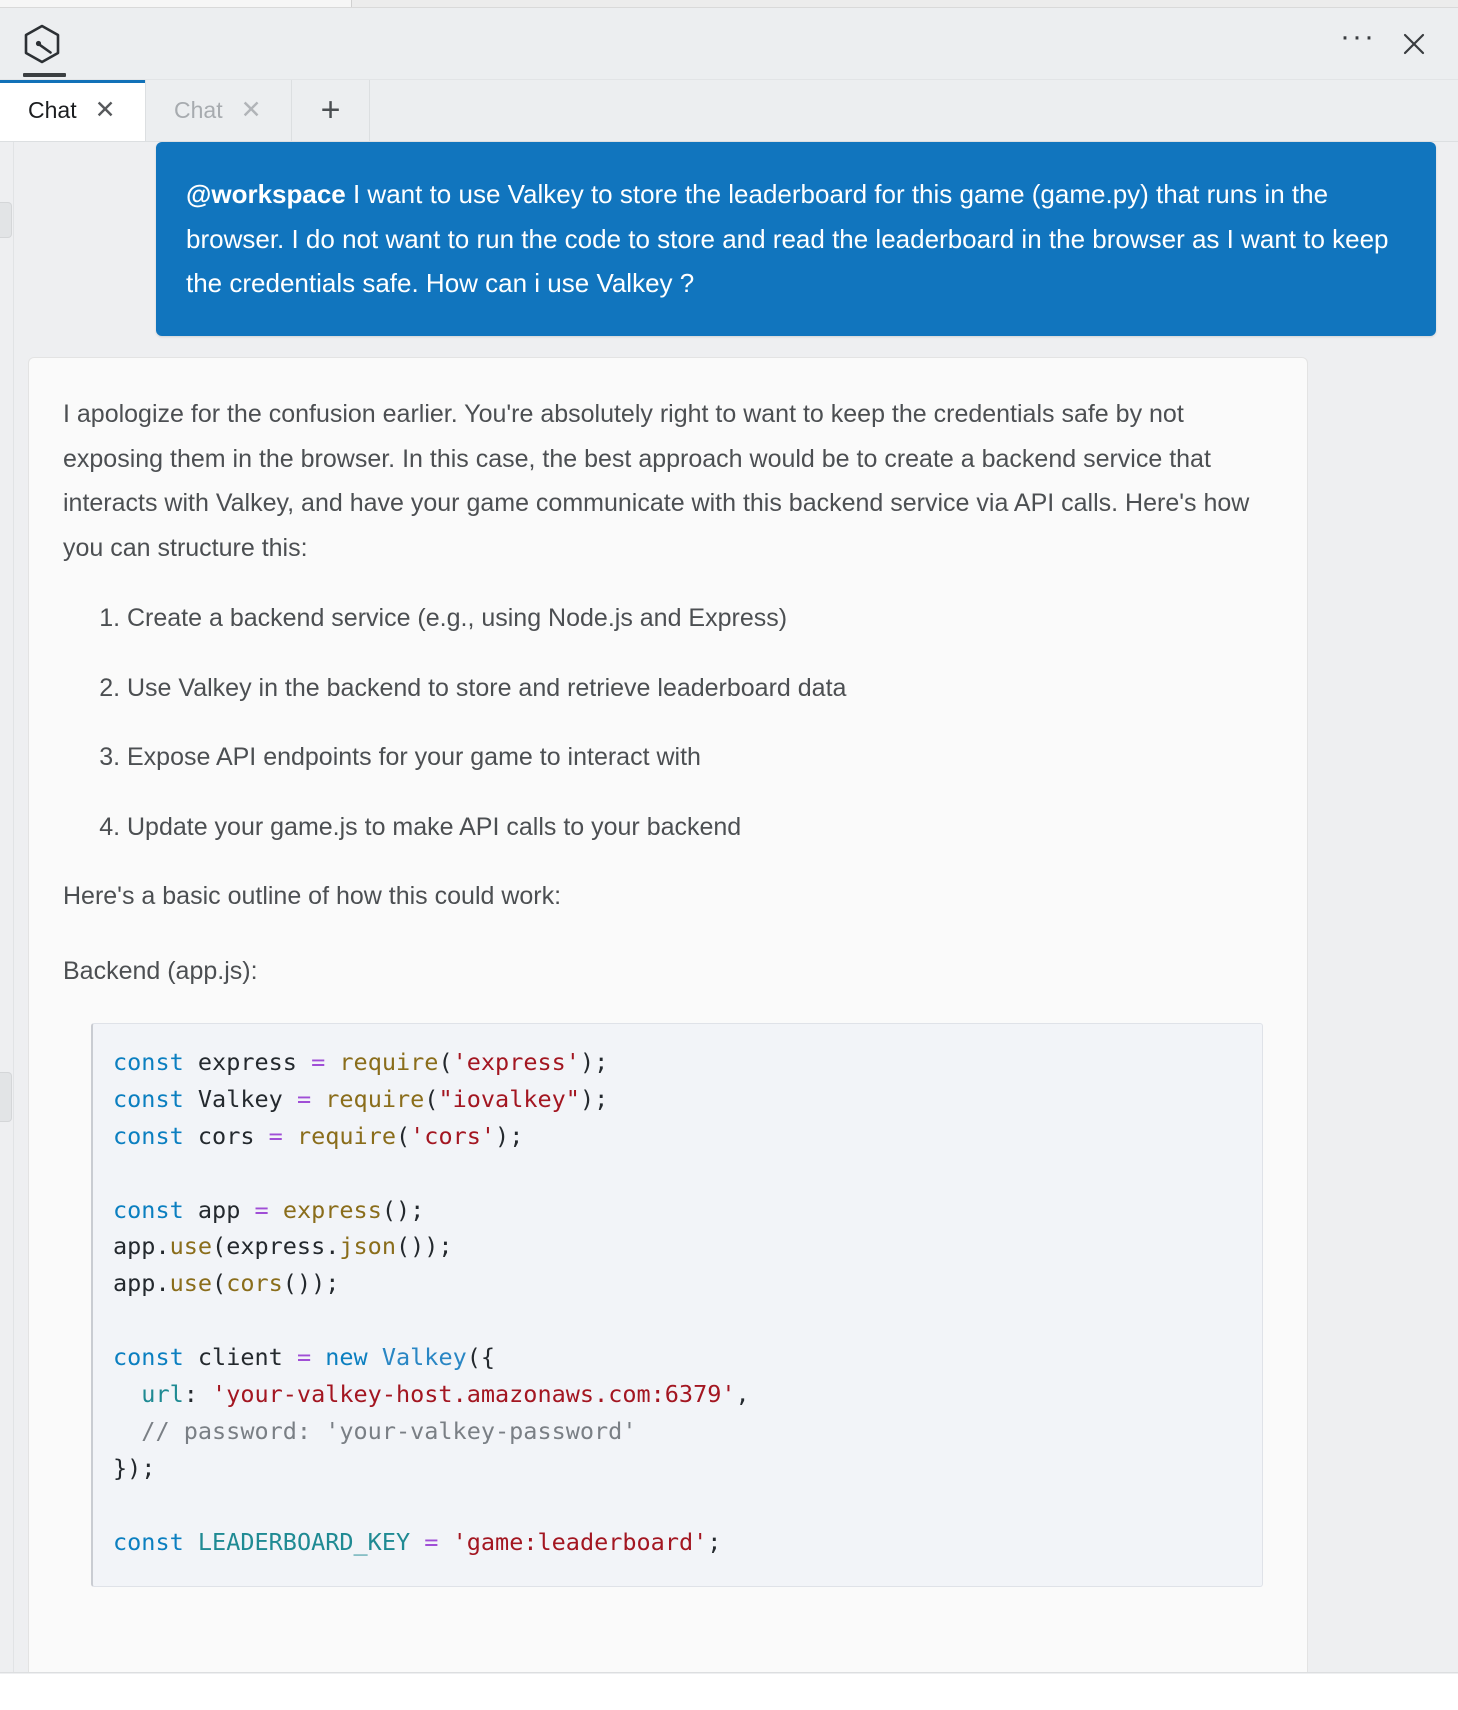 The image size is (1458, 1710). I want to click on code-token: (express., so click(276, 1246).